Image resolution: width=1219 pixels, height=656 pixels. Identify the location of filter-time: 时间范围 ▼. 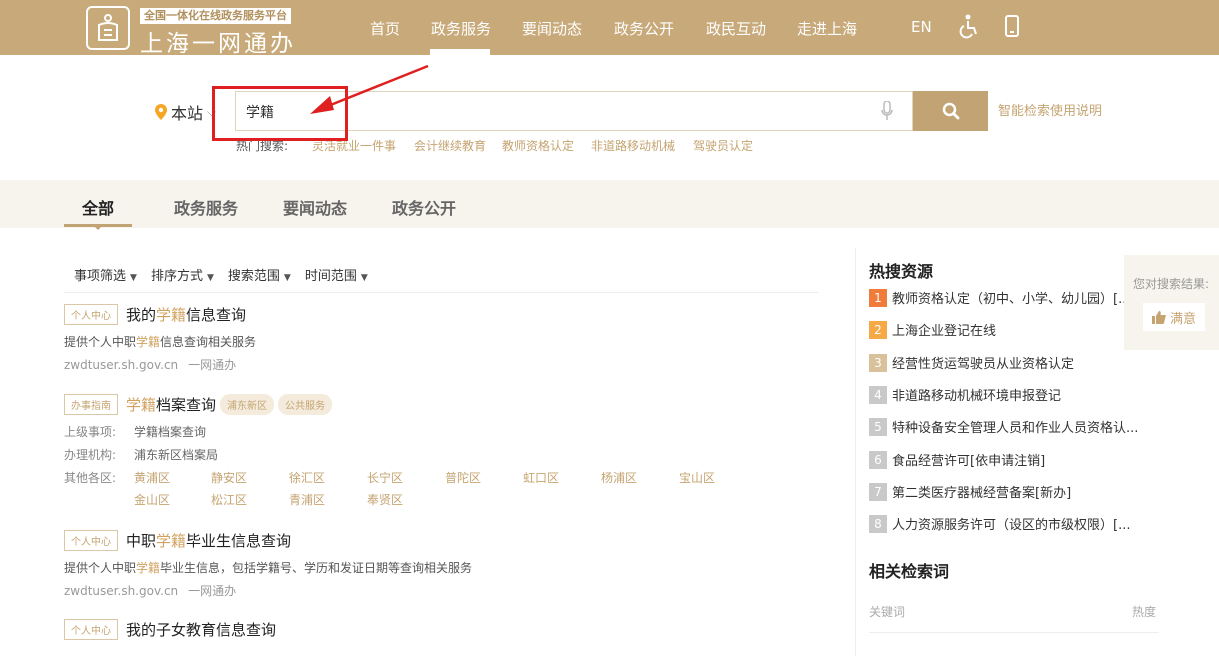
(336, 274).